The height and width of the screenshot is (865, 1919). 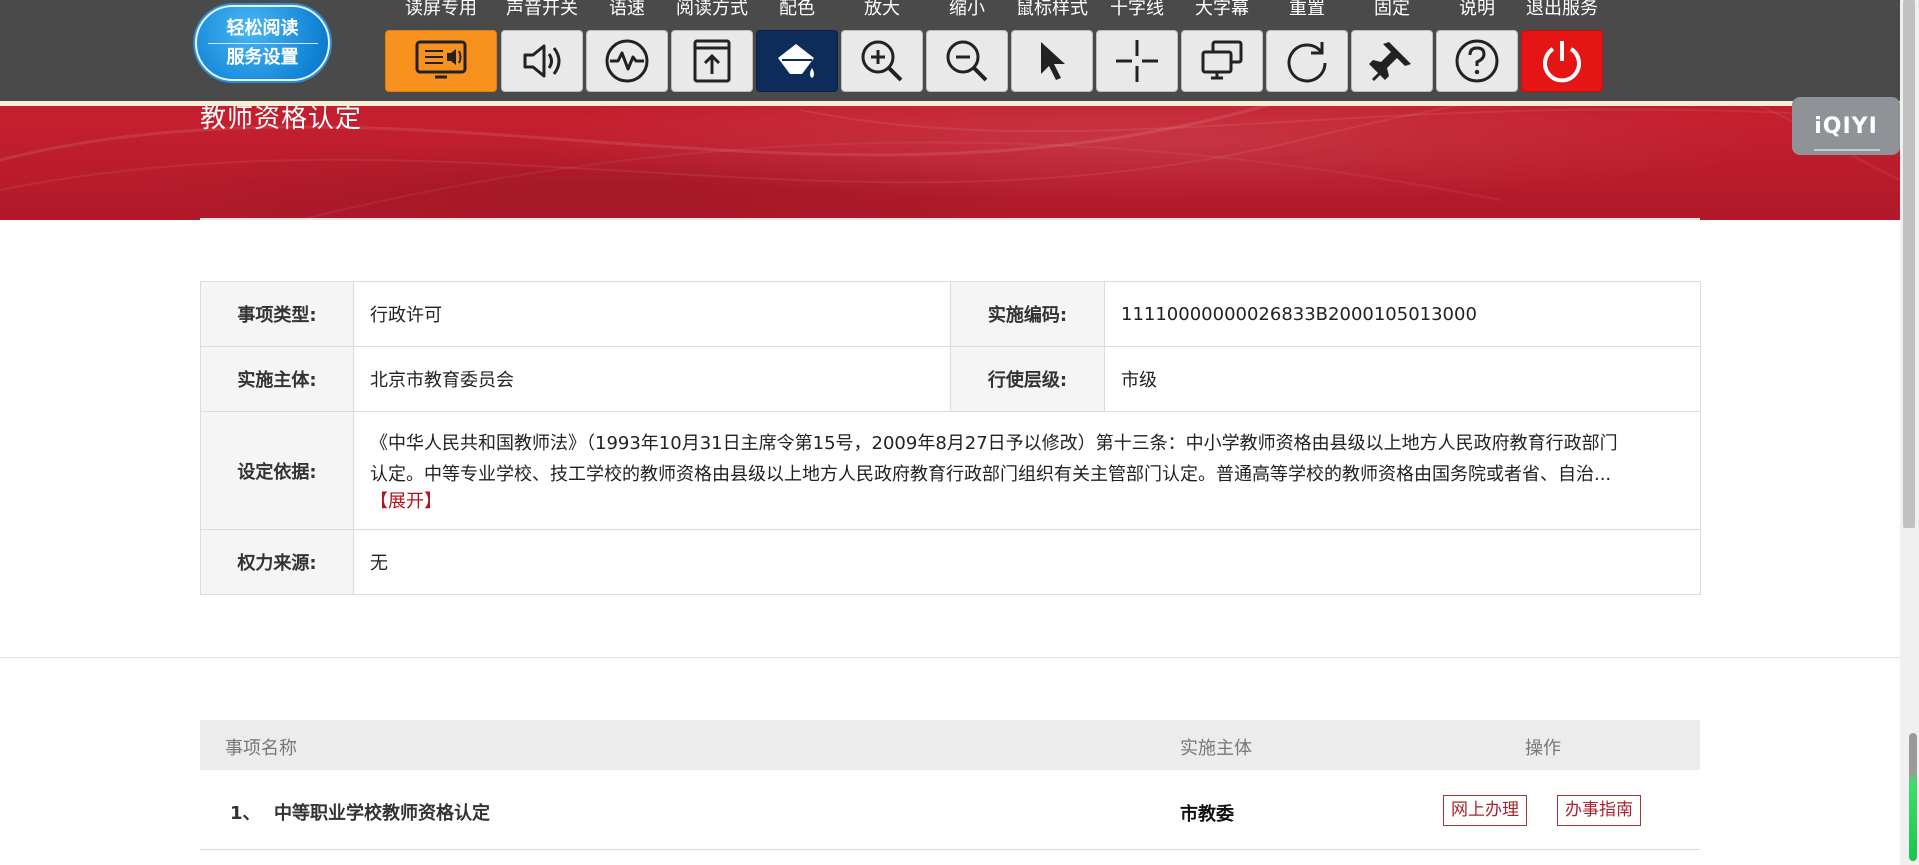 I want to click on power-value: 无, so click(x=1027, y=562).